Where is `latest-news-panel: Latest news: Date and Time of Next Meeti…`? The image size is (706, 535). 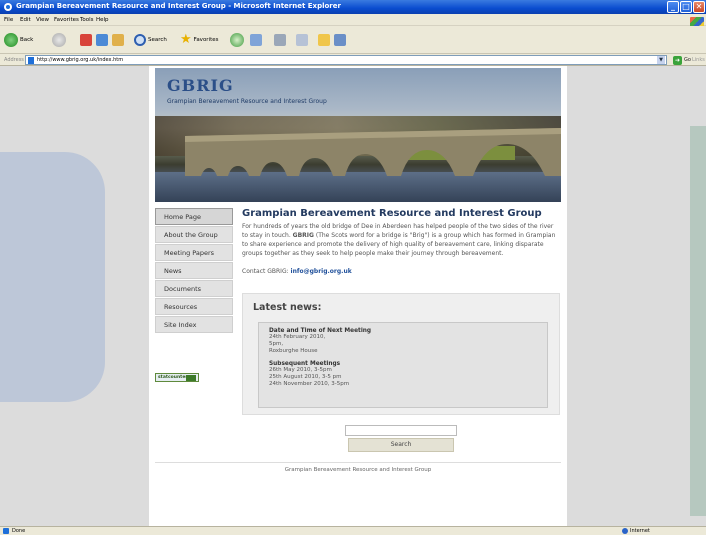 latest-news-panel: Latest news: Date and Time of Next Meeti… is located at coordinates (401, 354).